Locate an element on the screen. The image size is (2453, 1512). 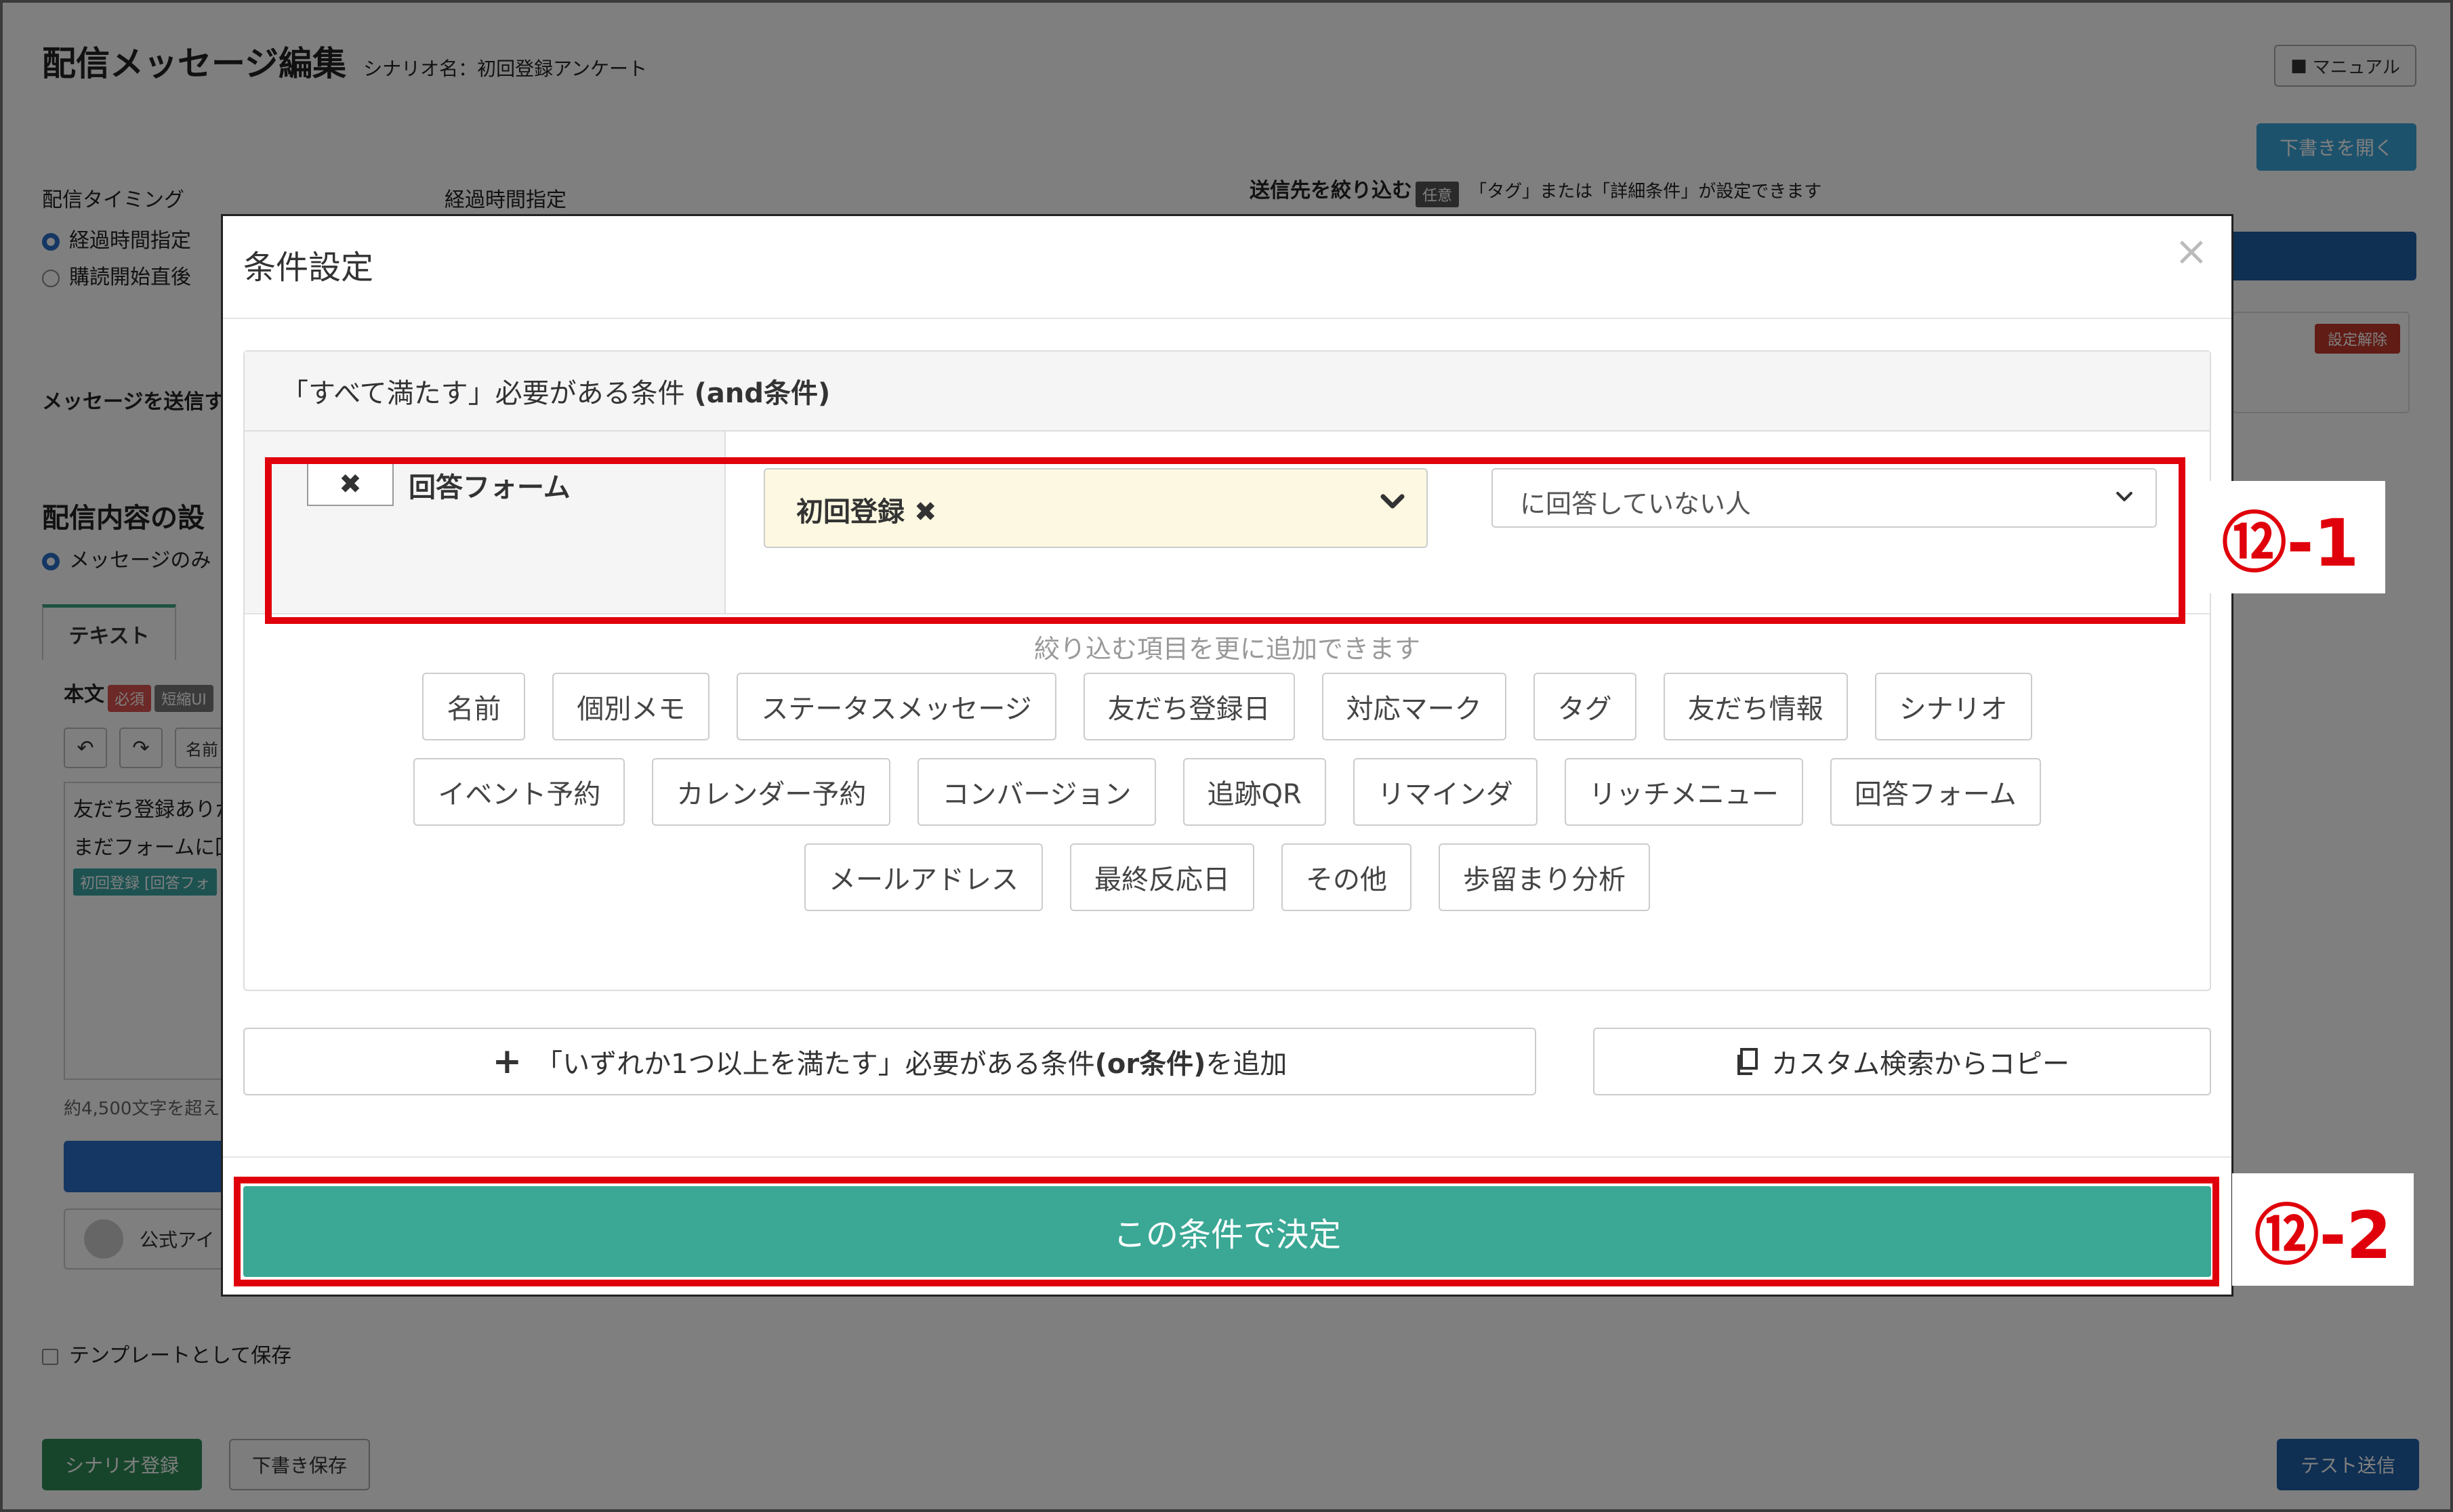
condition-type-button: コンバージョン is located at coordinates (1037, 792).